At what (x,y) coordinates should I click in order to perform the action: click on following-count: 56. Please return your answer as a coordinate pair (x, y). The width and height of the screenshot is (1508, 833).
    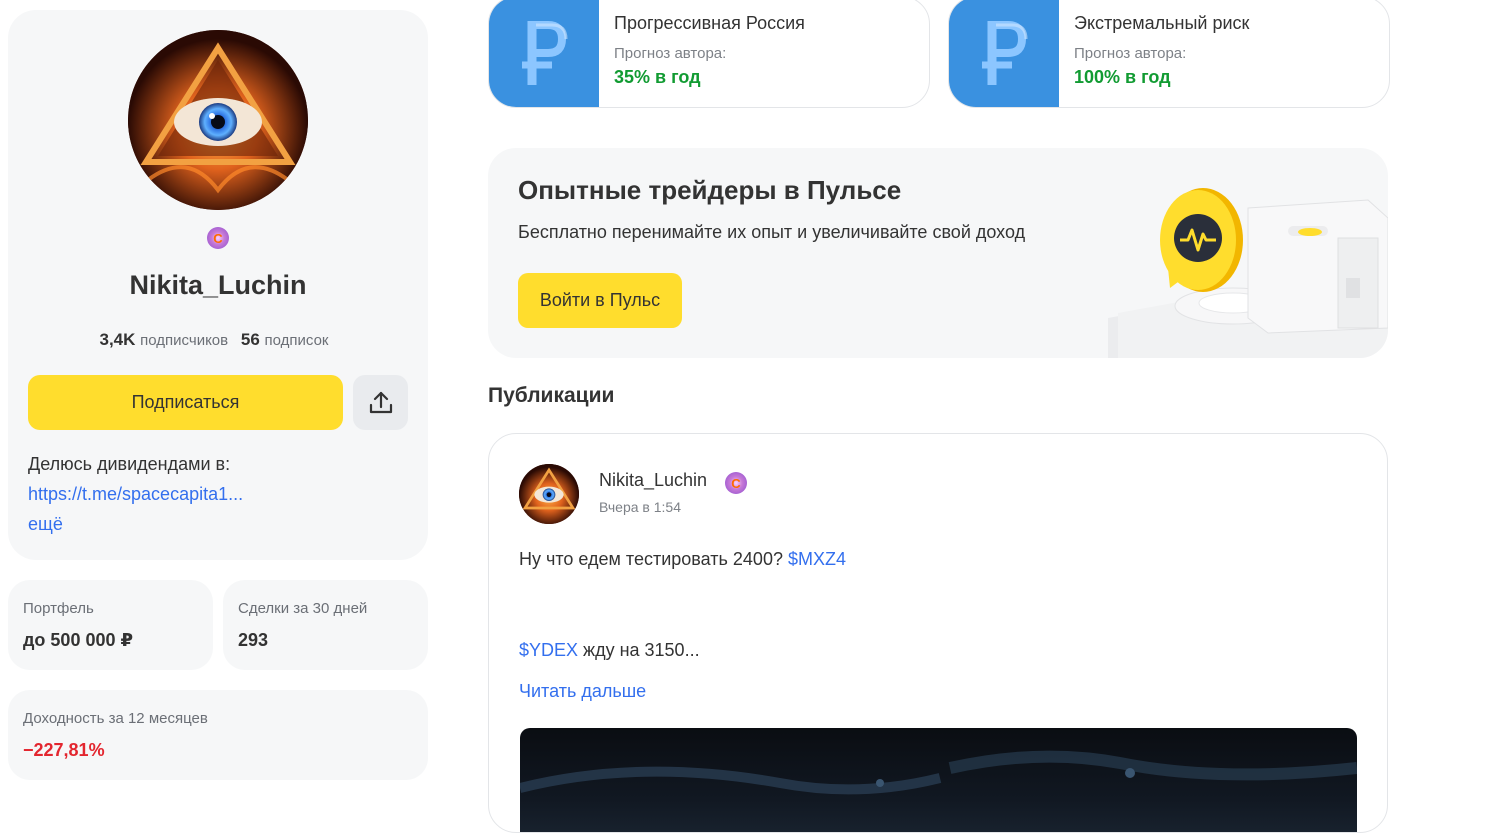
    Looking at the image, I should click on (250, 339).